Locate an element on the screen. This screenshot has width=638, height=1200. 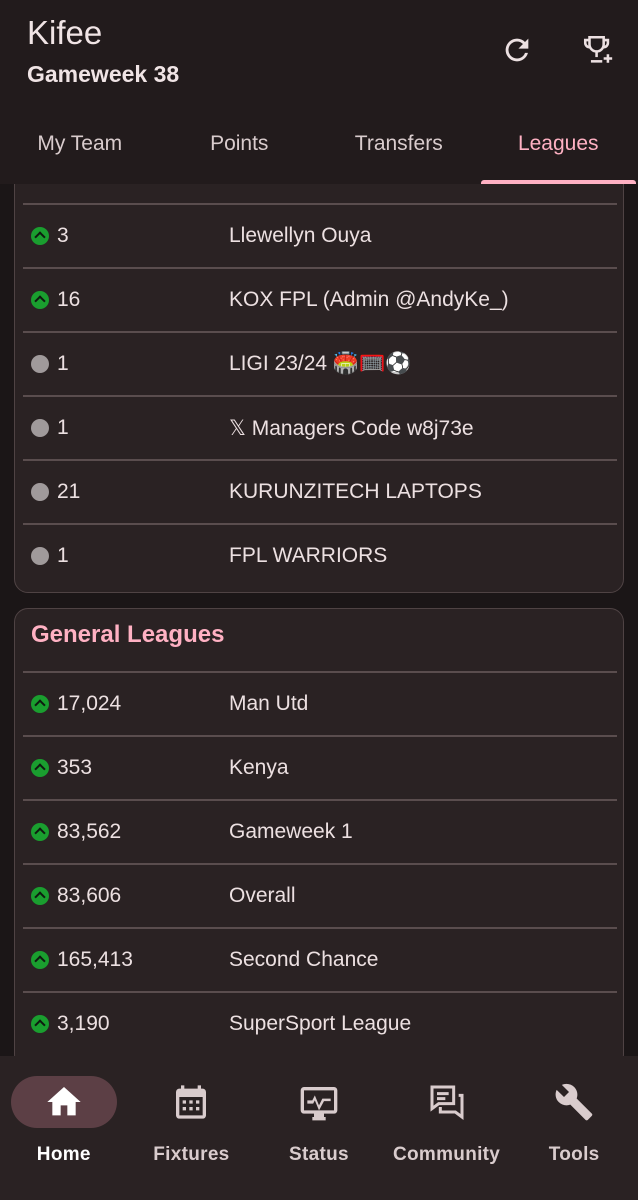
league-row: 353 Kenya is located at coordinates (320, 767).